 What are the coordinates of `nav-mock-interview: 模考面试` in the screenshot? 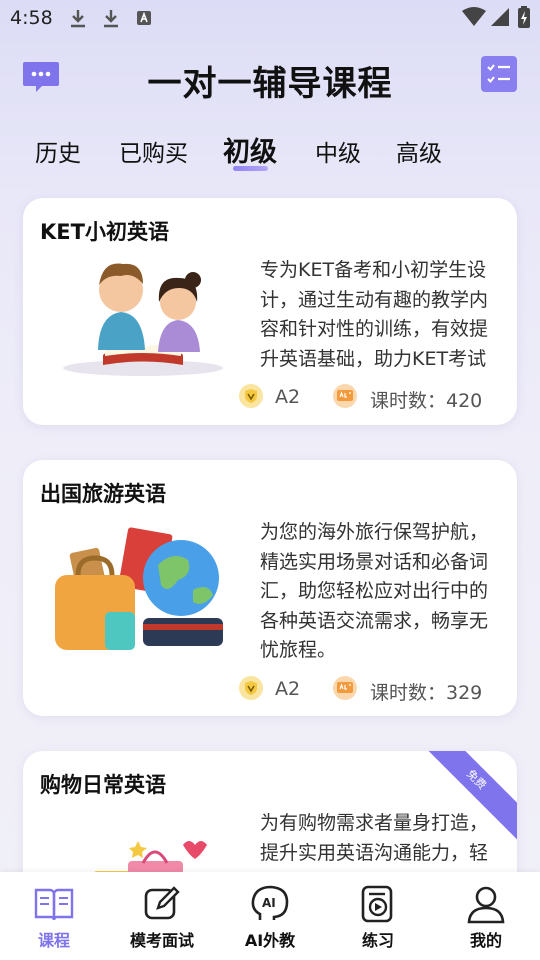 It's located at (162, 916).